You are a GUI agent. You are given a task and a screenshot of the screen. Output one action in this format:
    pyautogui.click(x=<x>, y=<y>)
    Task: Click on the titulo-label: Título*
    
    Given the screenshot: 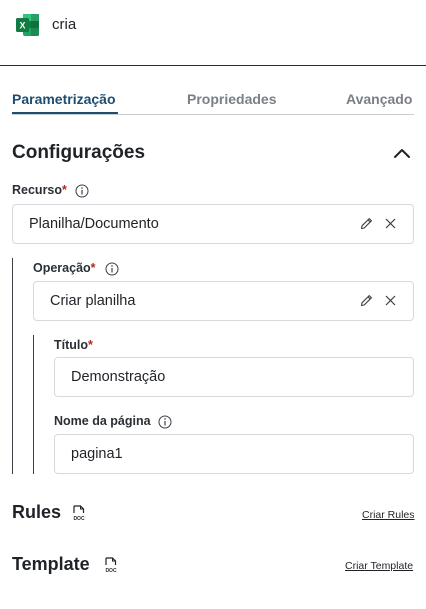 What is the action you would take?
    pyautogui.click(x=73, y=345)
    